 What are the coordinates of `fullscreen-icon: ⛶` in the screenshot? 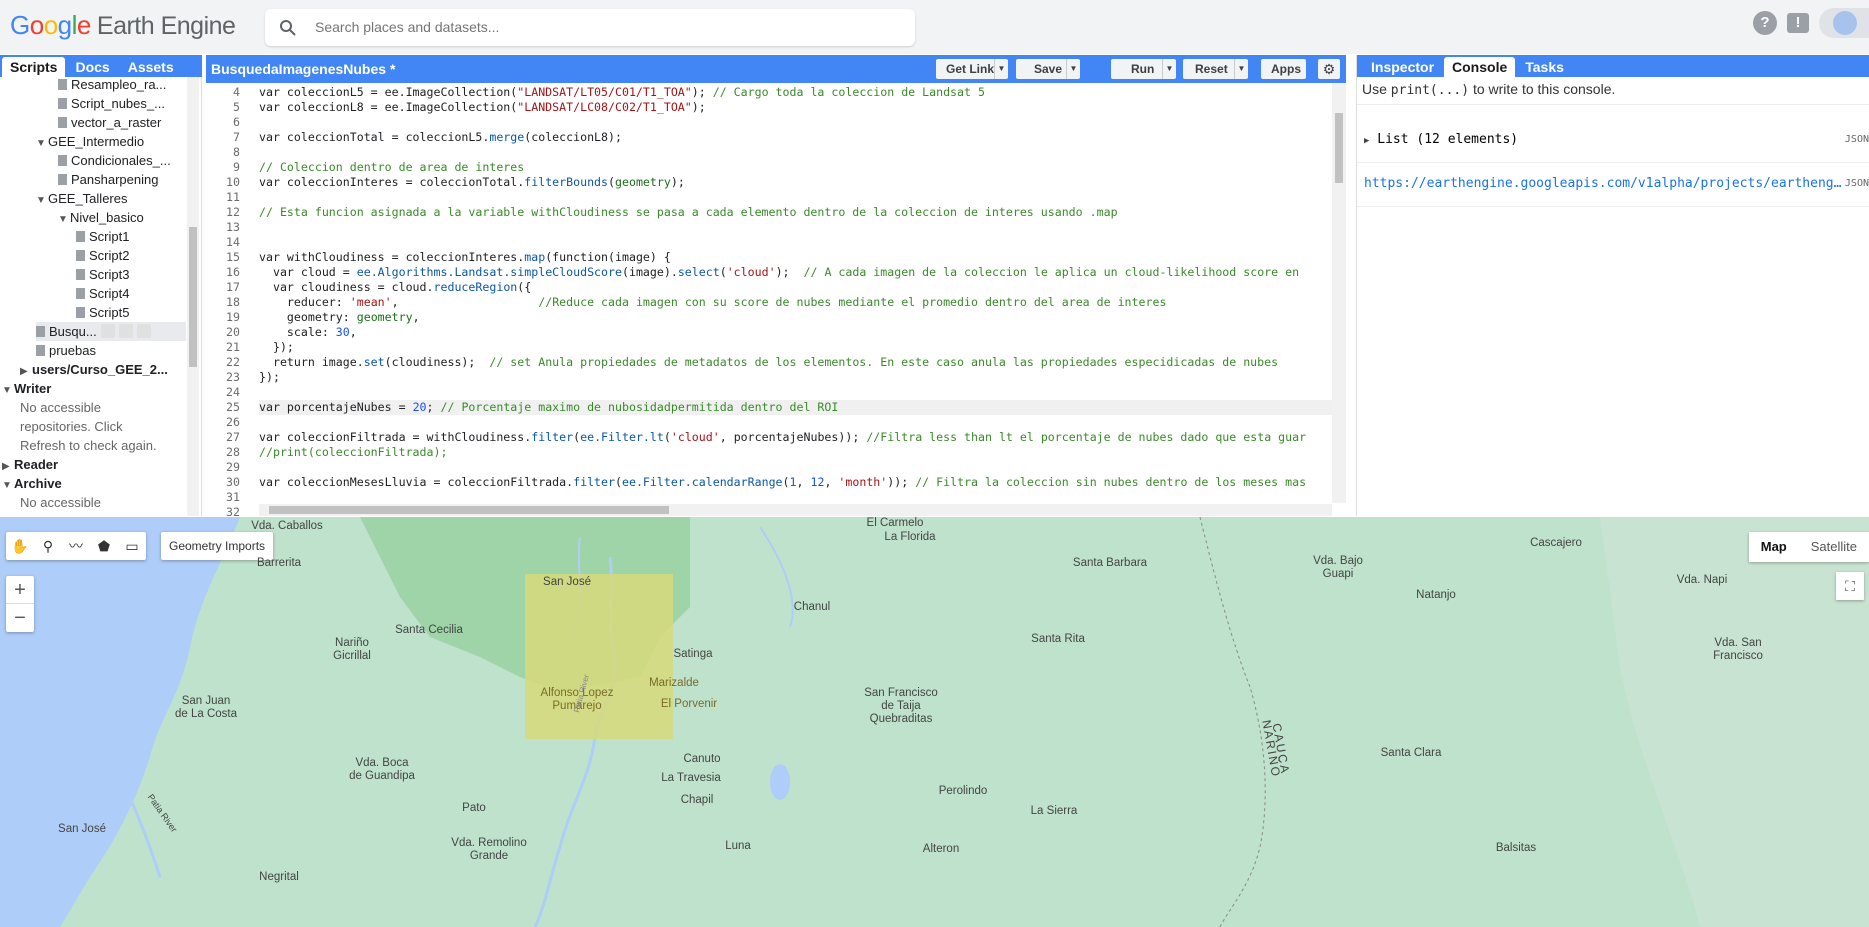 It's located at (1850, 586).